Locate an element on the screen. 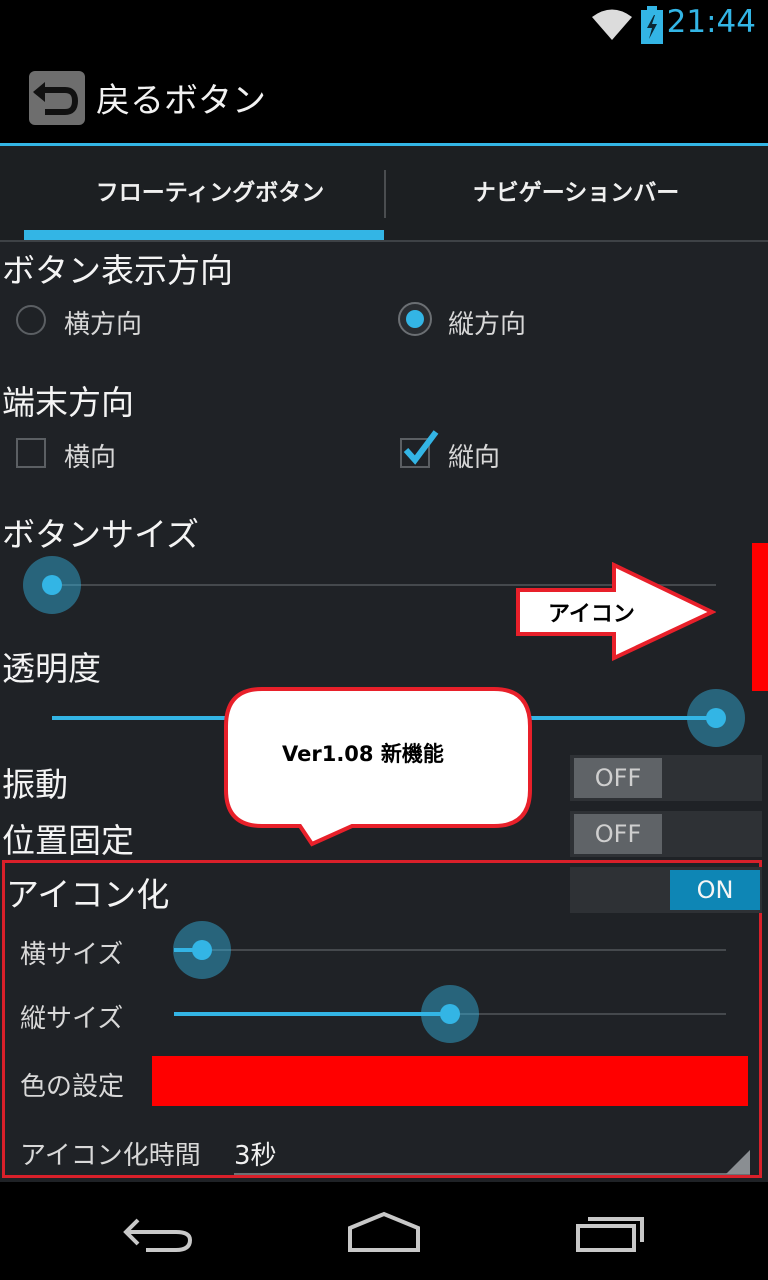 The height and width of the screenshot is (1280, 768). vibration-title: 振動 is located at coordinates (35, 784).